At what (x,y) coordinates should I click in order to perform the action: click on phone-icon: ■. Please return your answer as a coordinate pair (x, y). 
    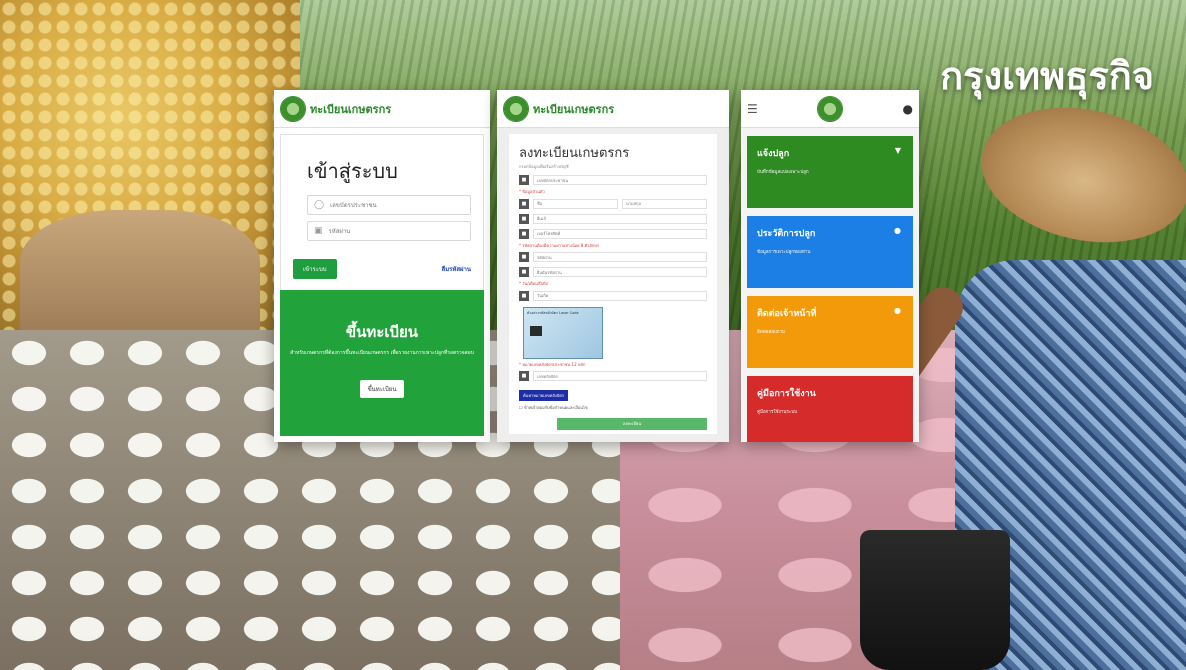
    Looking at the image, I should click on (524, 233).